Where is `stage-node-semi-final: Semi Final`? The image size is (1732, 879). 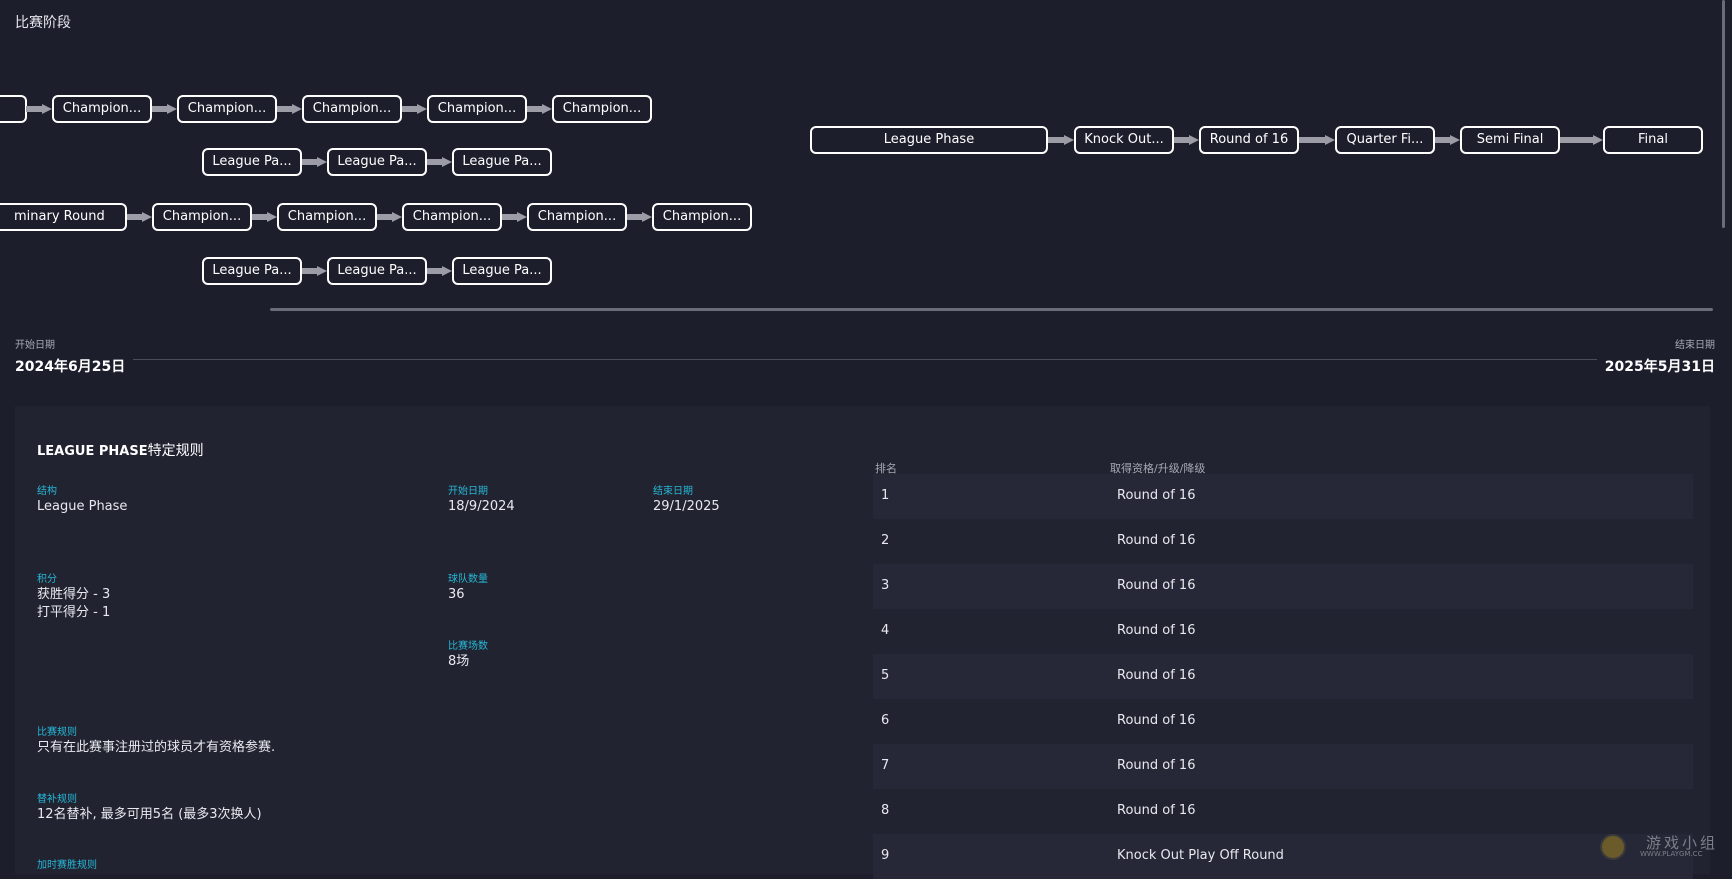
stage-node-semi-final: Semi Final is located at coordinates (1510, 140).